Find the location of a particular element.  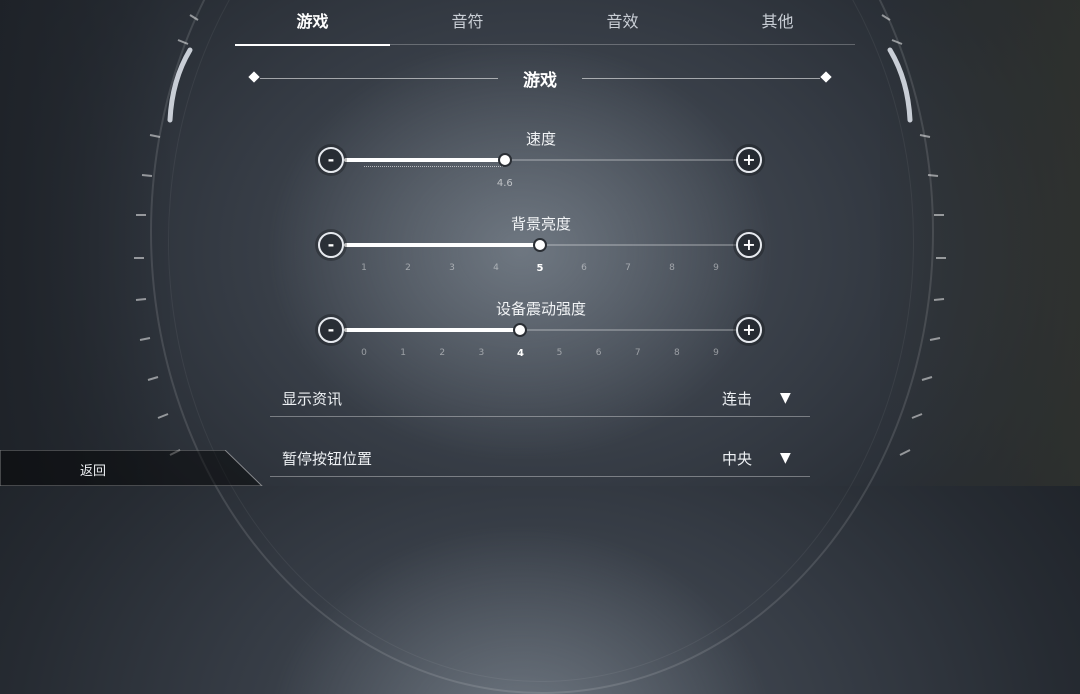

vibration-slider: 设备震动强度 0 1 2 3 4 5 6 7 8 9 - + is located at coordinates (541, 333).